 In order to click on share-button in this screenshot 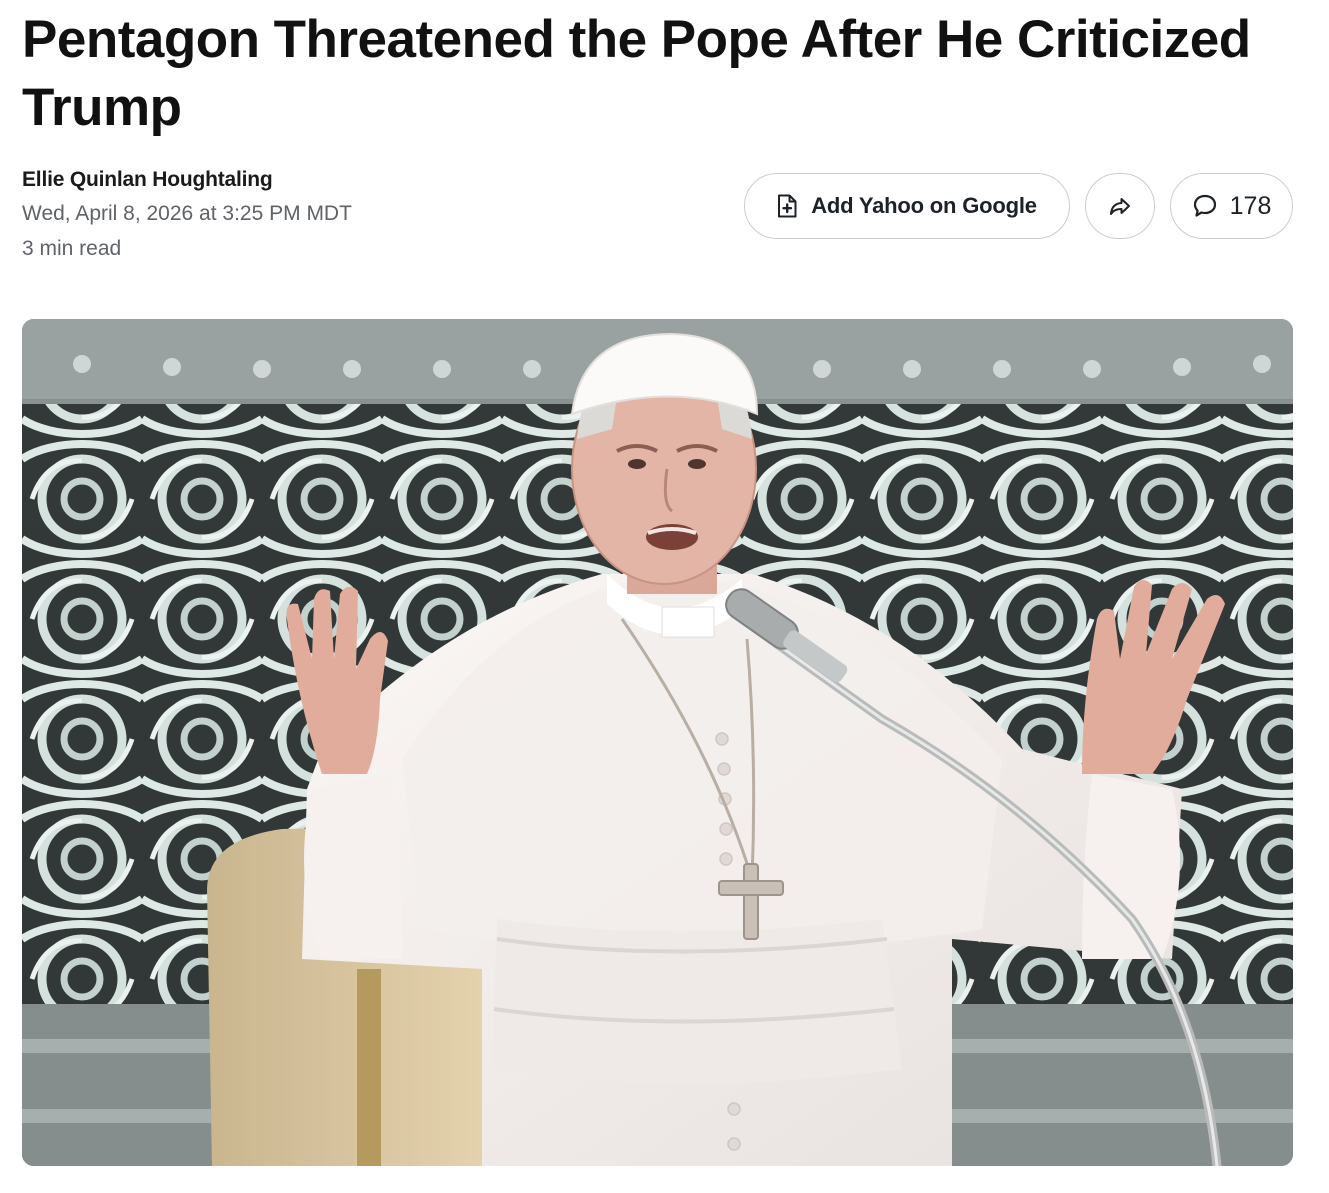, I will do `click(1120, 206)`.